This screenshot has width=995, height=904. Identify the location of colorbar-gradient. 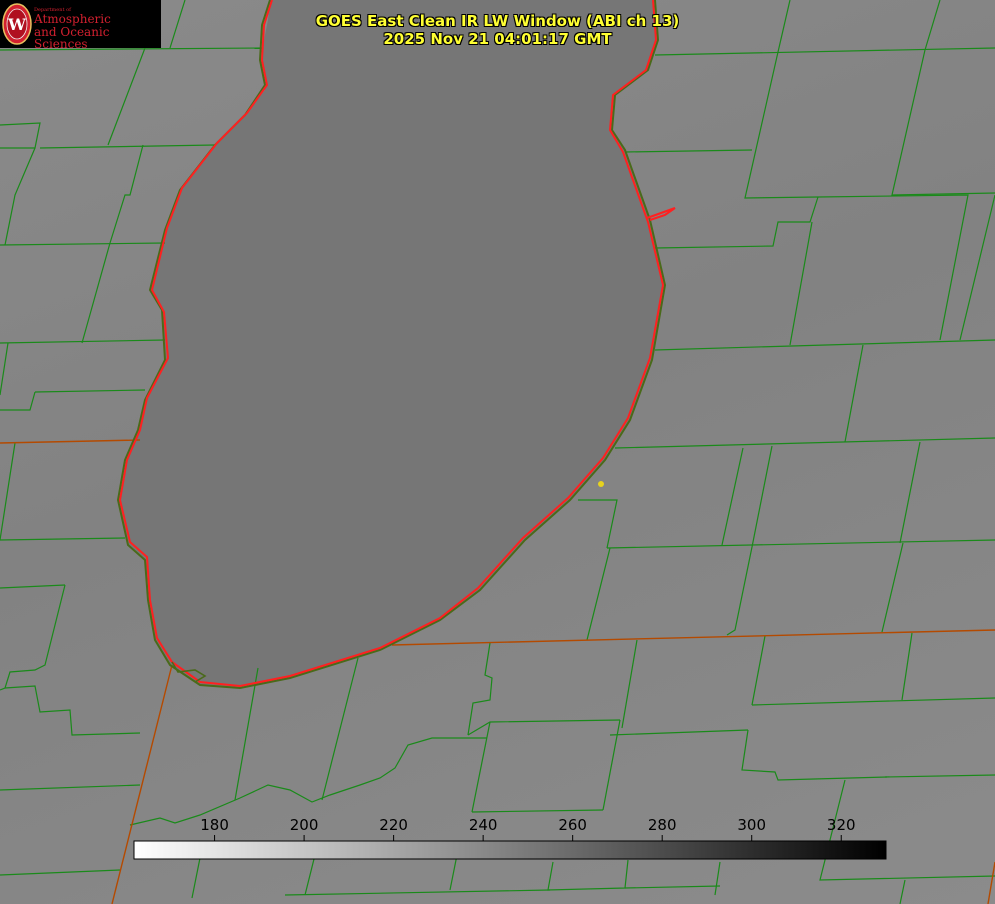
(510, 850).